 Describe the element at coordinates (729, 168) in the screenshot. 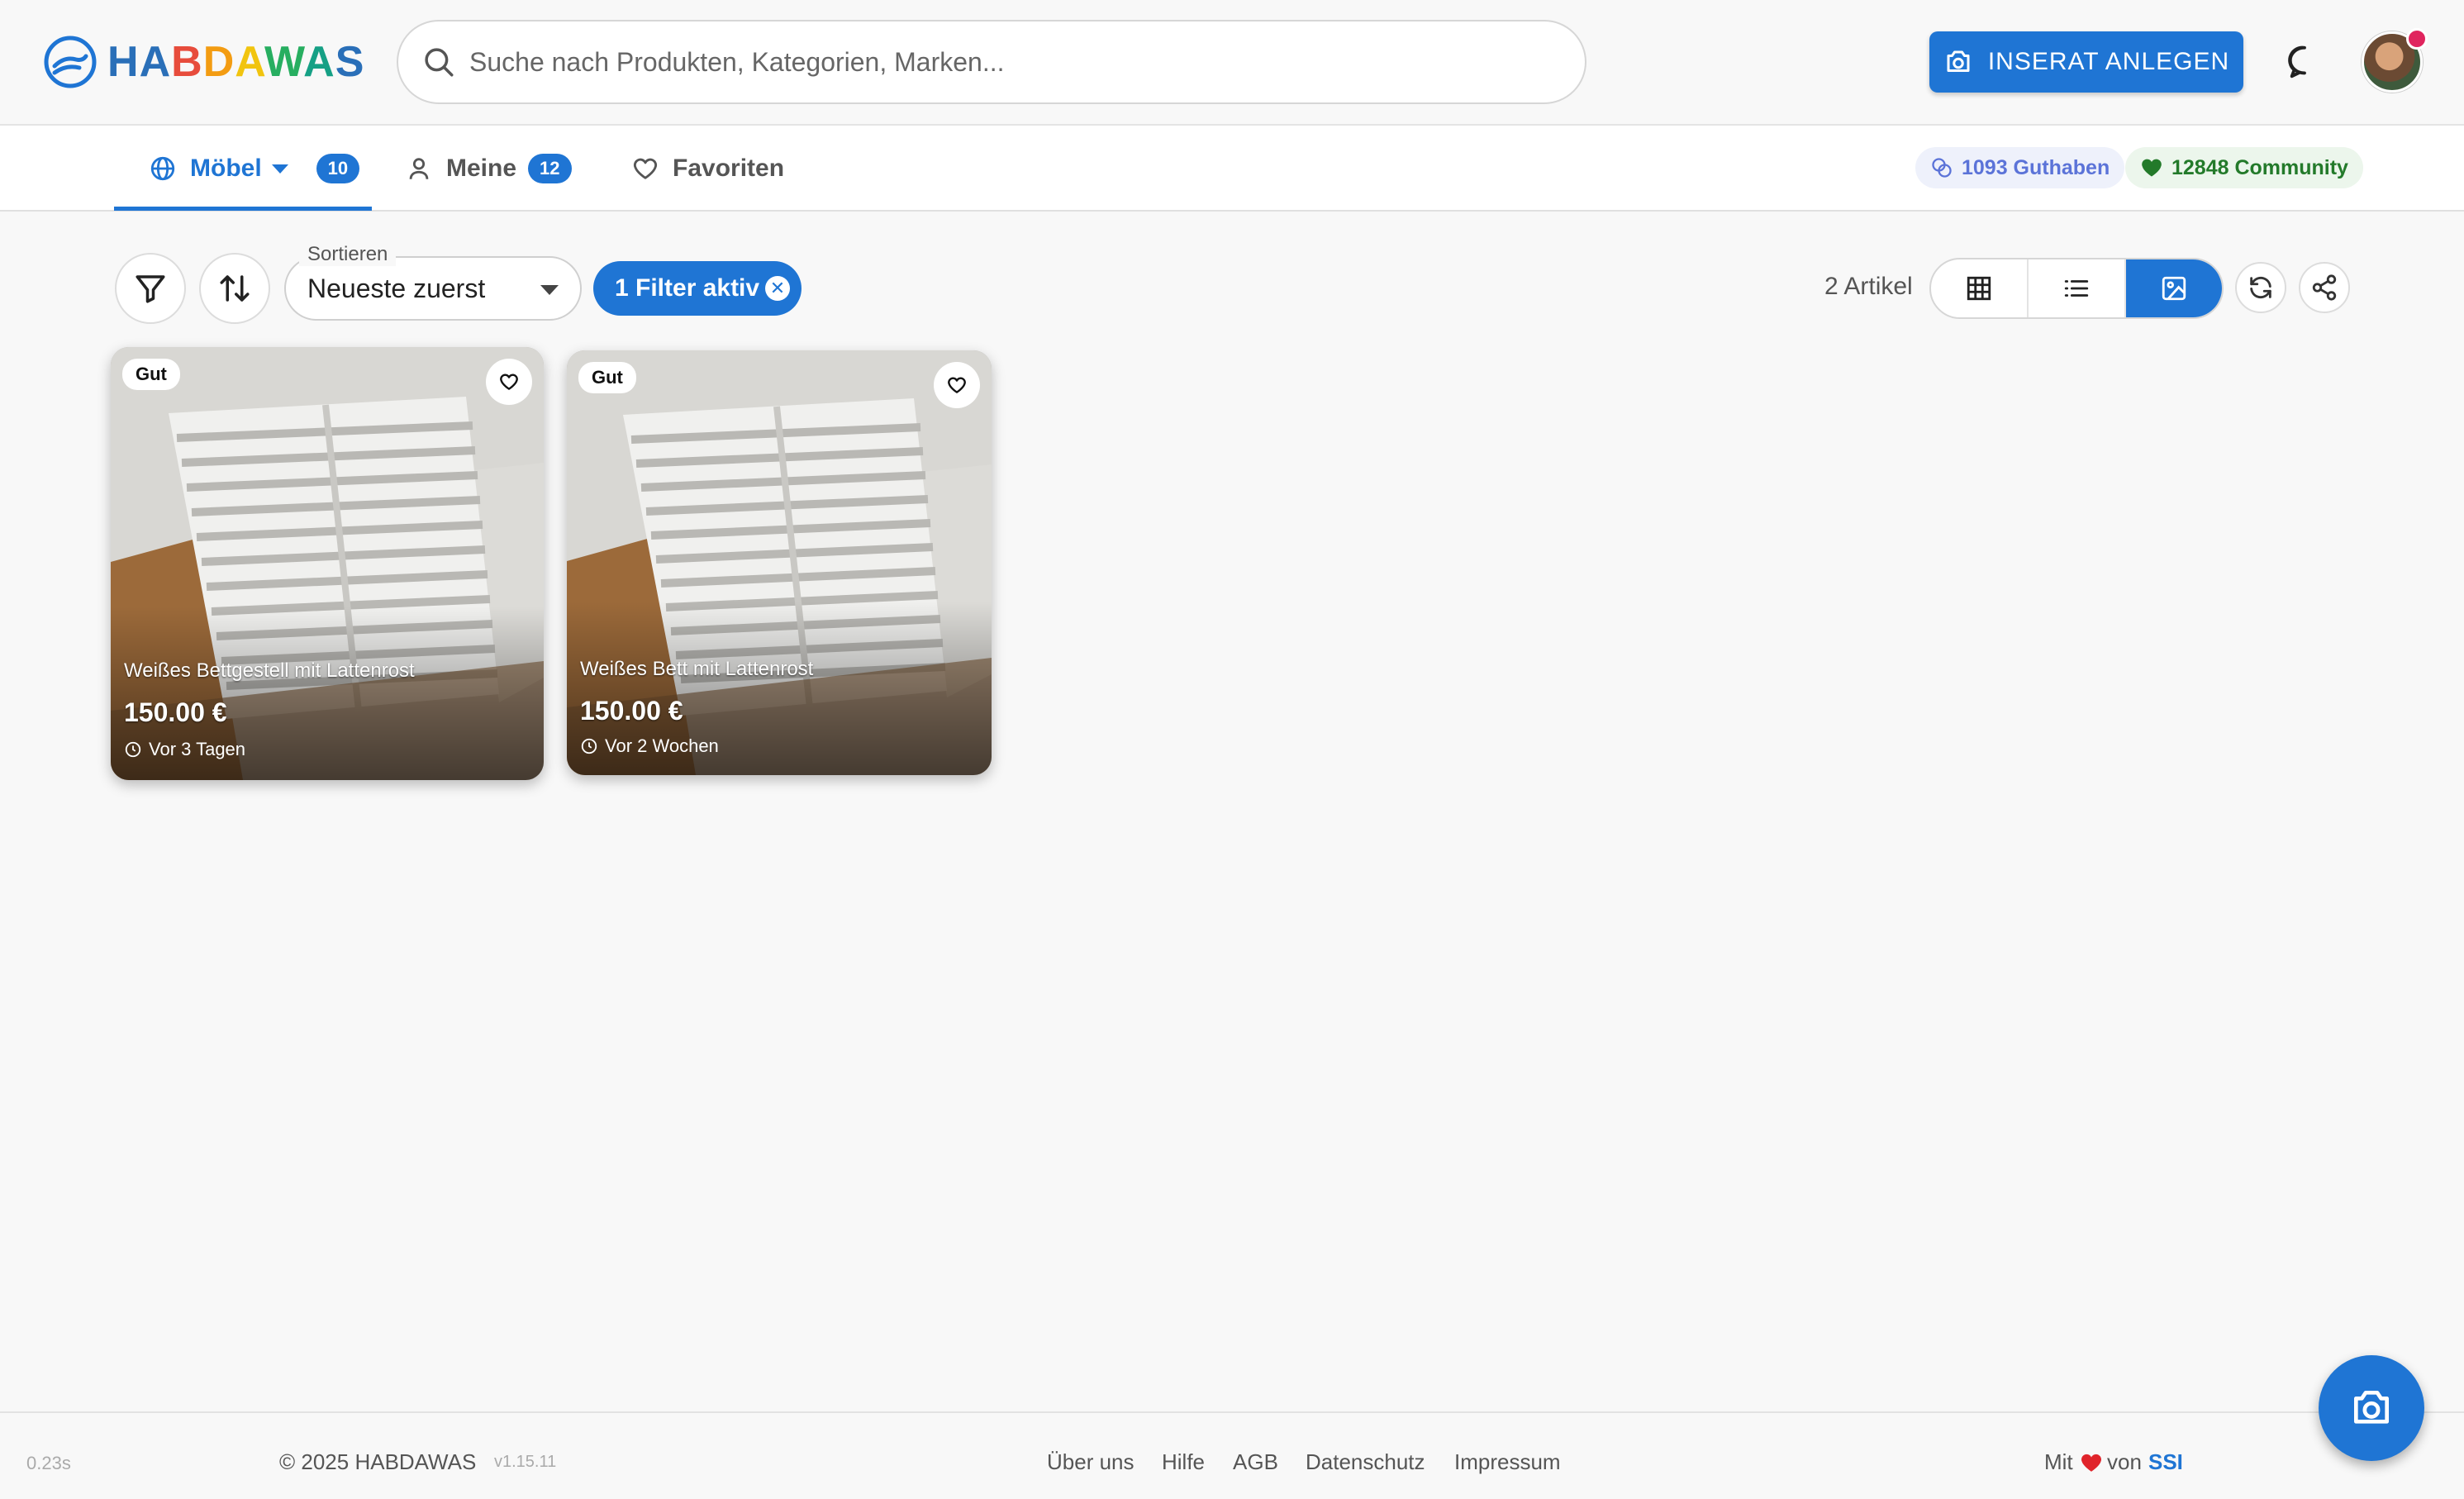

I see `tab-favoriten-label: Favoriten` at that location.